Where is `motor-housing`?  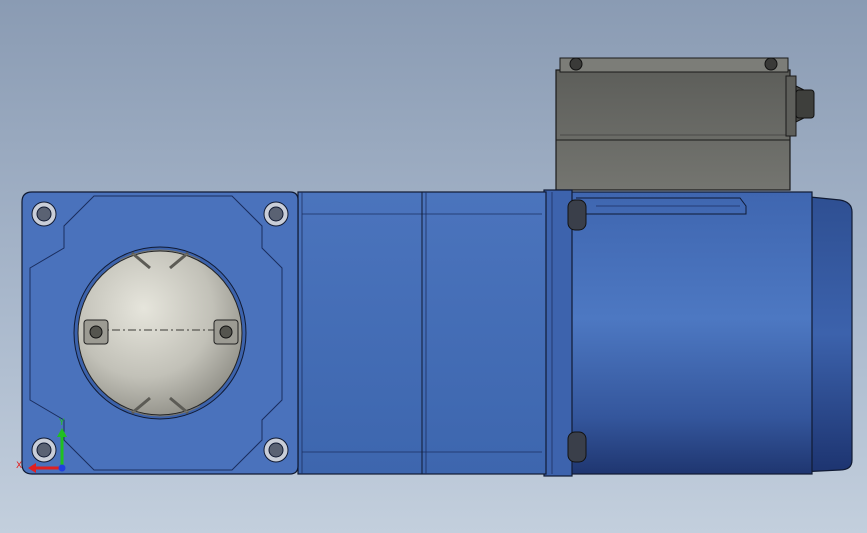
motor-housing is located at coordinates (691, 333).